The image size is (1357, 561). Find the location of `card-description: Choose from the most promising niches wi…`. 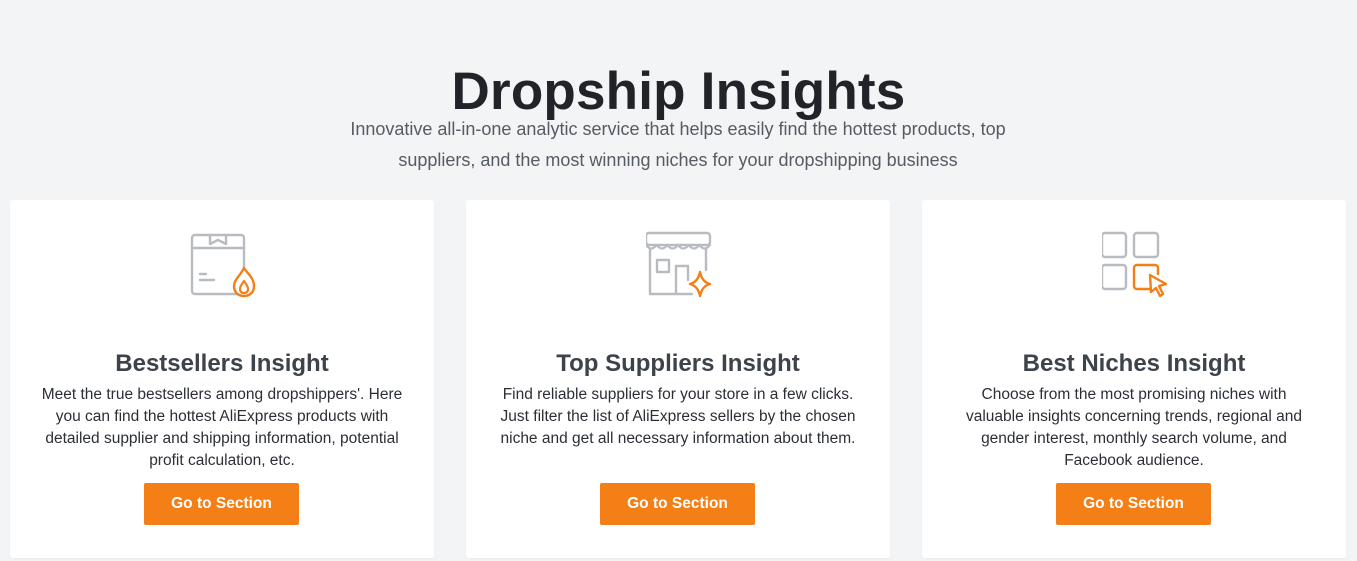

card-description: Choose from the most promising niches wi… is located at coordinates (1134, 427).